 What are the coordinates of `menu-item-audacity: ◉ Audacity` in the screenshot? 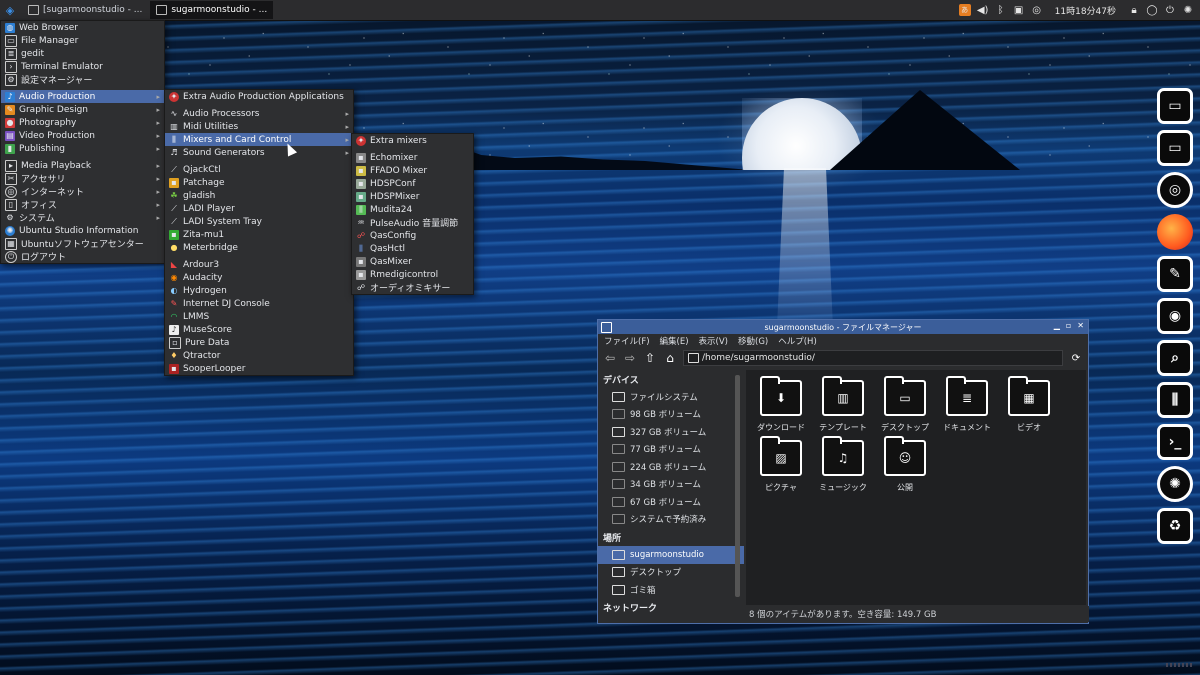 It's located at (259, 277).